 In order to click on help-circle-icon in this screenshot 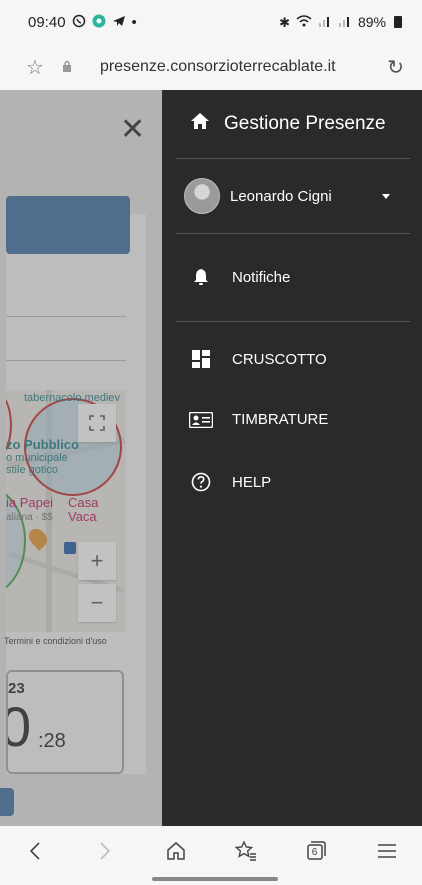, I will do `click(201, 482)`.